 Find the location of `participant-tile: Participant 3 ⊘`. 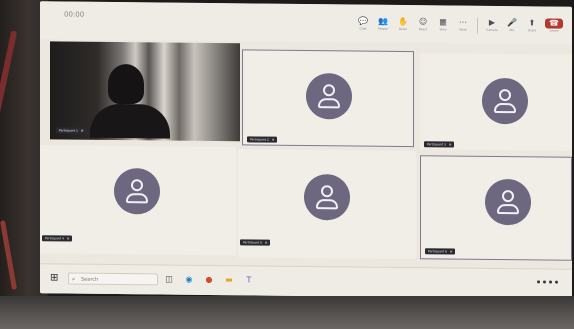

participant-tile: Participant 3 ⊘ is located at coordinates (496, 102).